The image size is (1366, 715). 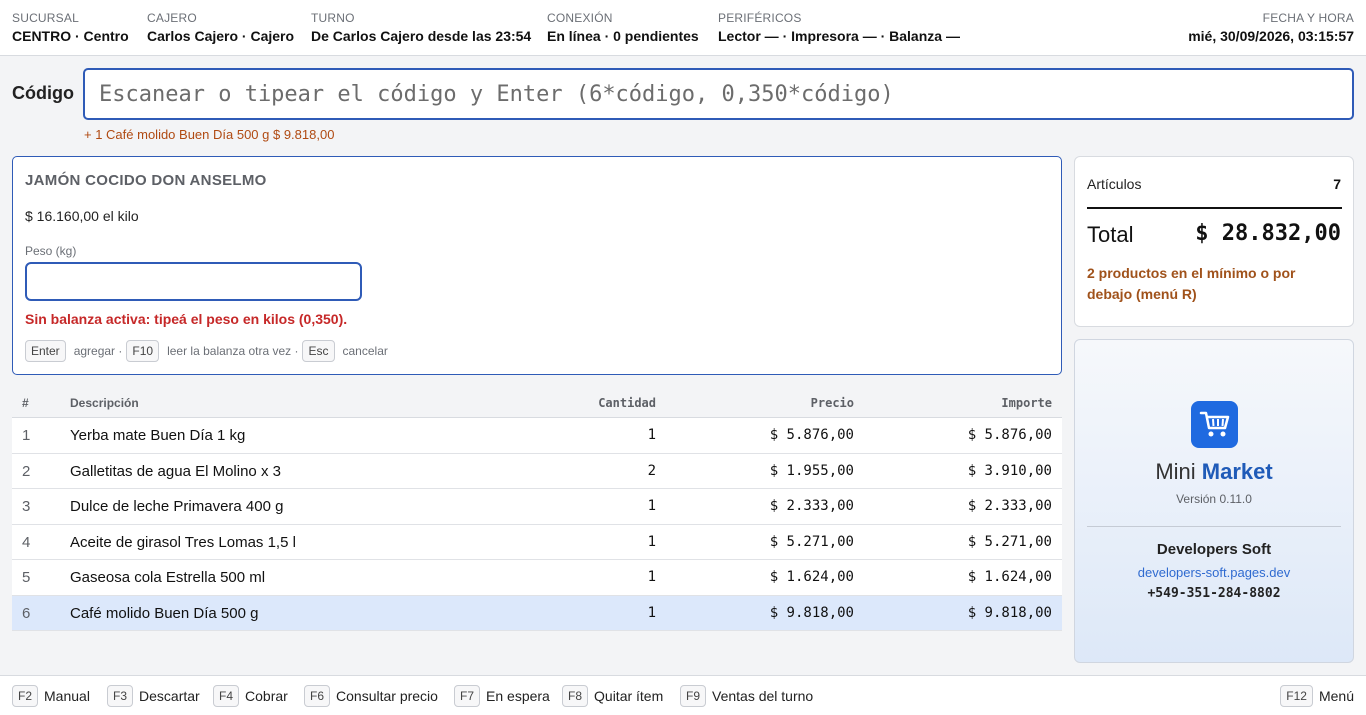 What do you see at coordinates (1214, 208) in the screenshot?
I see `summary-divider` at bounding box center [1214, 208].